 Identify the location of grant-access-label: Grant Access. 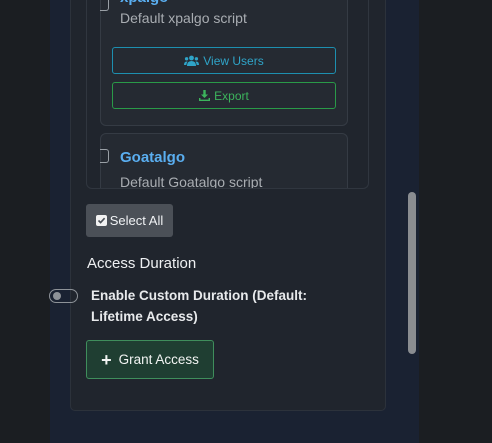
(158, 359).